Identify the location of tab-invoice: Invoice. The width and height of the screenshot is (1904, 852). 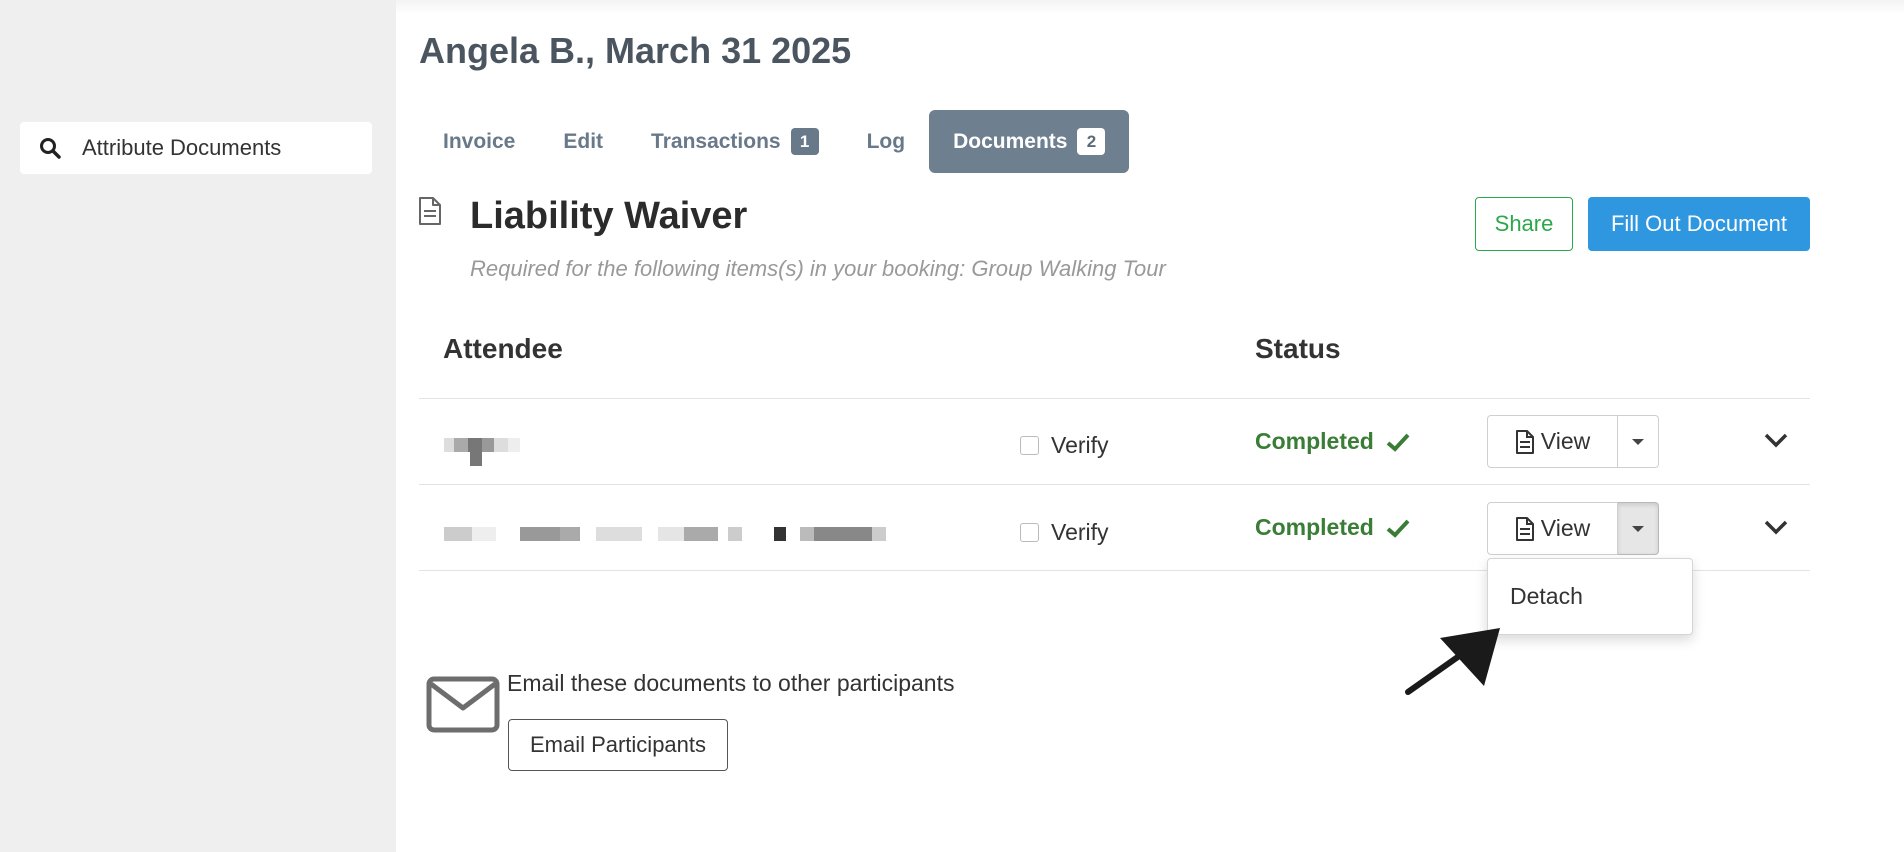
(479, 141).